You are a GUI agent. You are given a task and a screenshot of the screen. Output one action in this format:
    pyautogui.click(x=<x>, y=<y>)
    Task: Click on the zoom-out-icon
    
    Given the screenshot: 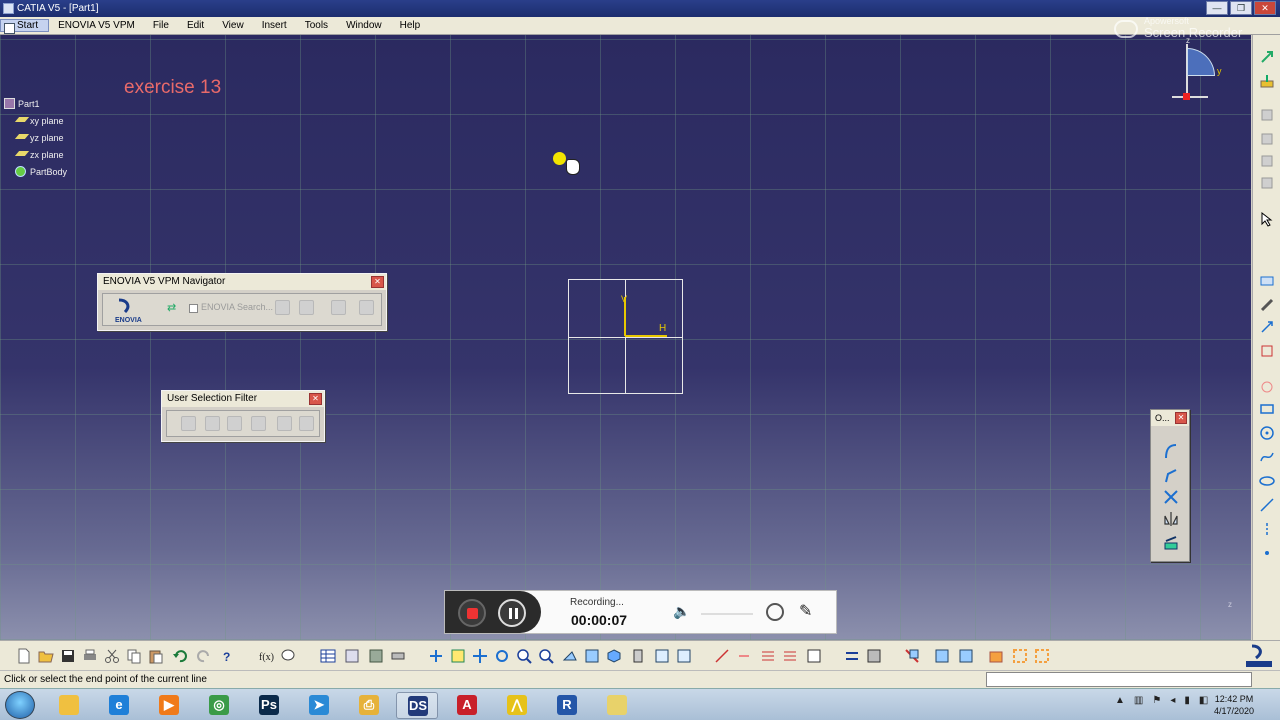 What is the action you would take?
    pyautogui.click(x=546, y=656)
    